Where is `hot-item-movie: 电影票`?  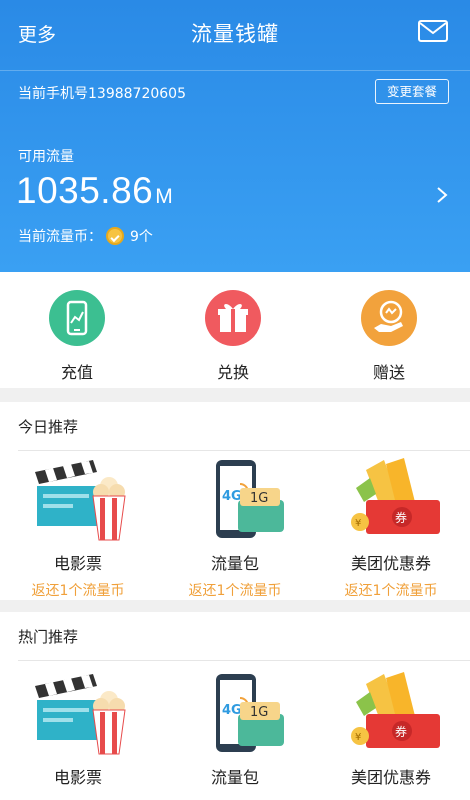
hot-item-movie: 电影票 is located at coordinates (78, 730).